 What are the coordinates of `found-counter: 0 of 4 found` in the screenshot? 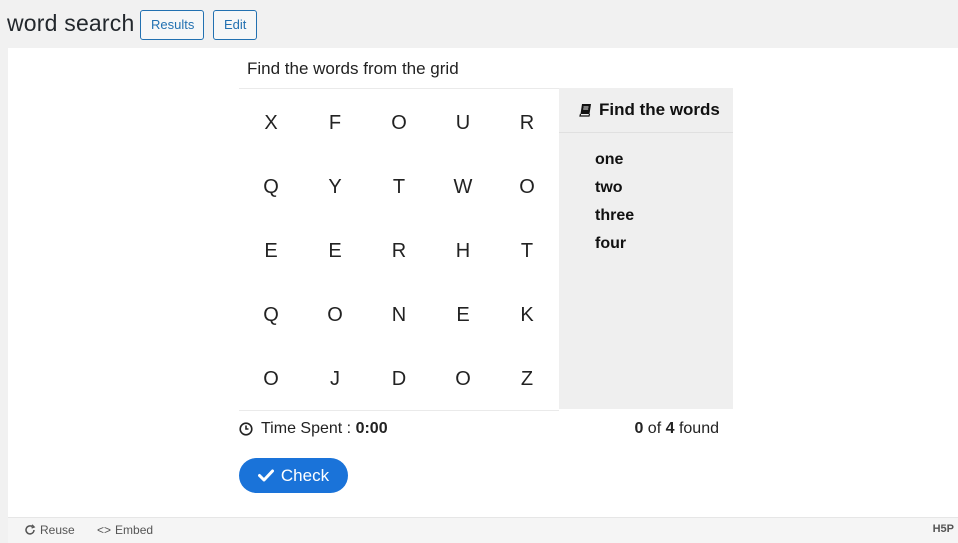 It's located at (676, 429).